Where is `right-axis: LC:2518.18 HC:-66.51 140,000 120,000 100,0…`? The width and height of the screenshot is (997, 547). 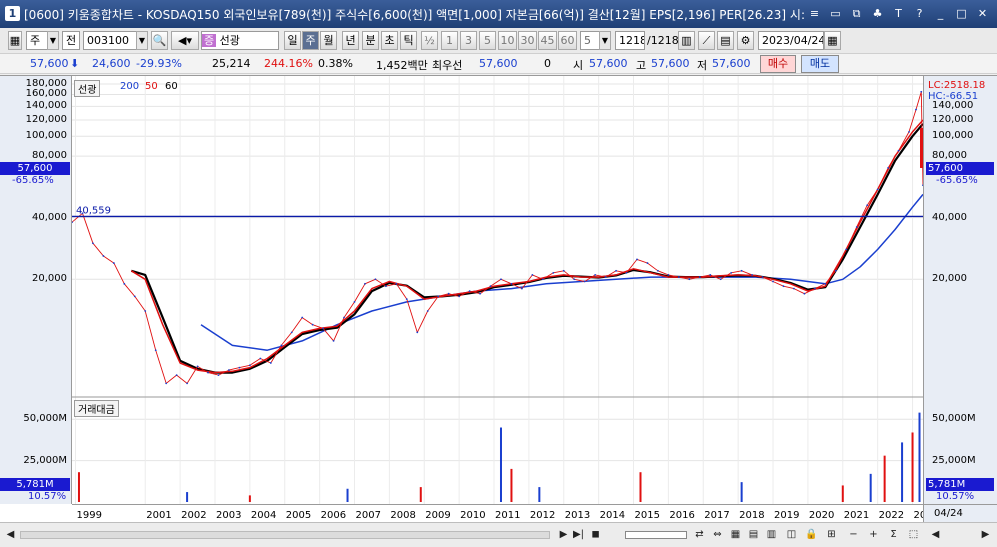
right-axis: LC:2518.18 HC:-66.51 140,000 120,000 100,0… is located at coordinates (958, 290).